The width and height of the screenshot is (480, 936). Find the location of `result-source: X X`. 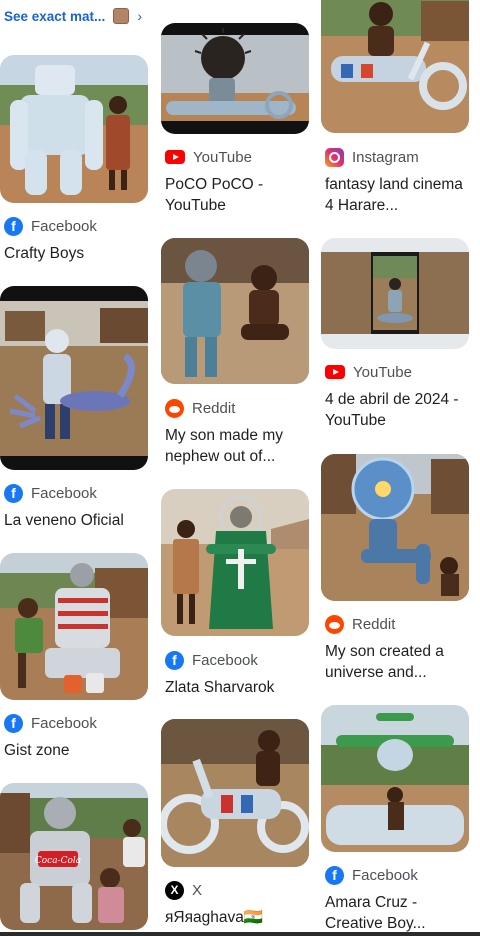

result-source: X X is located at coordinates (183, 890).